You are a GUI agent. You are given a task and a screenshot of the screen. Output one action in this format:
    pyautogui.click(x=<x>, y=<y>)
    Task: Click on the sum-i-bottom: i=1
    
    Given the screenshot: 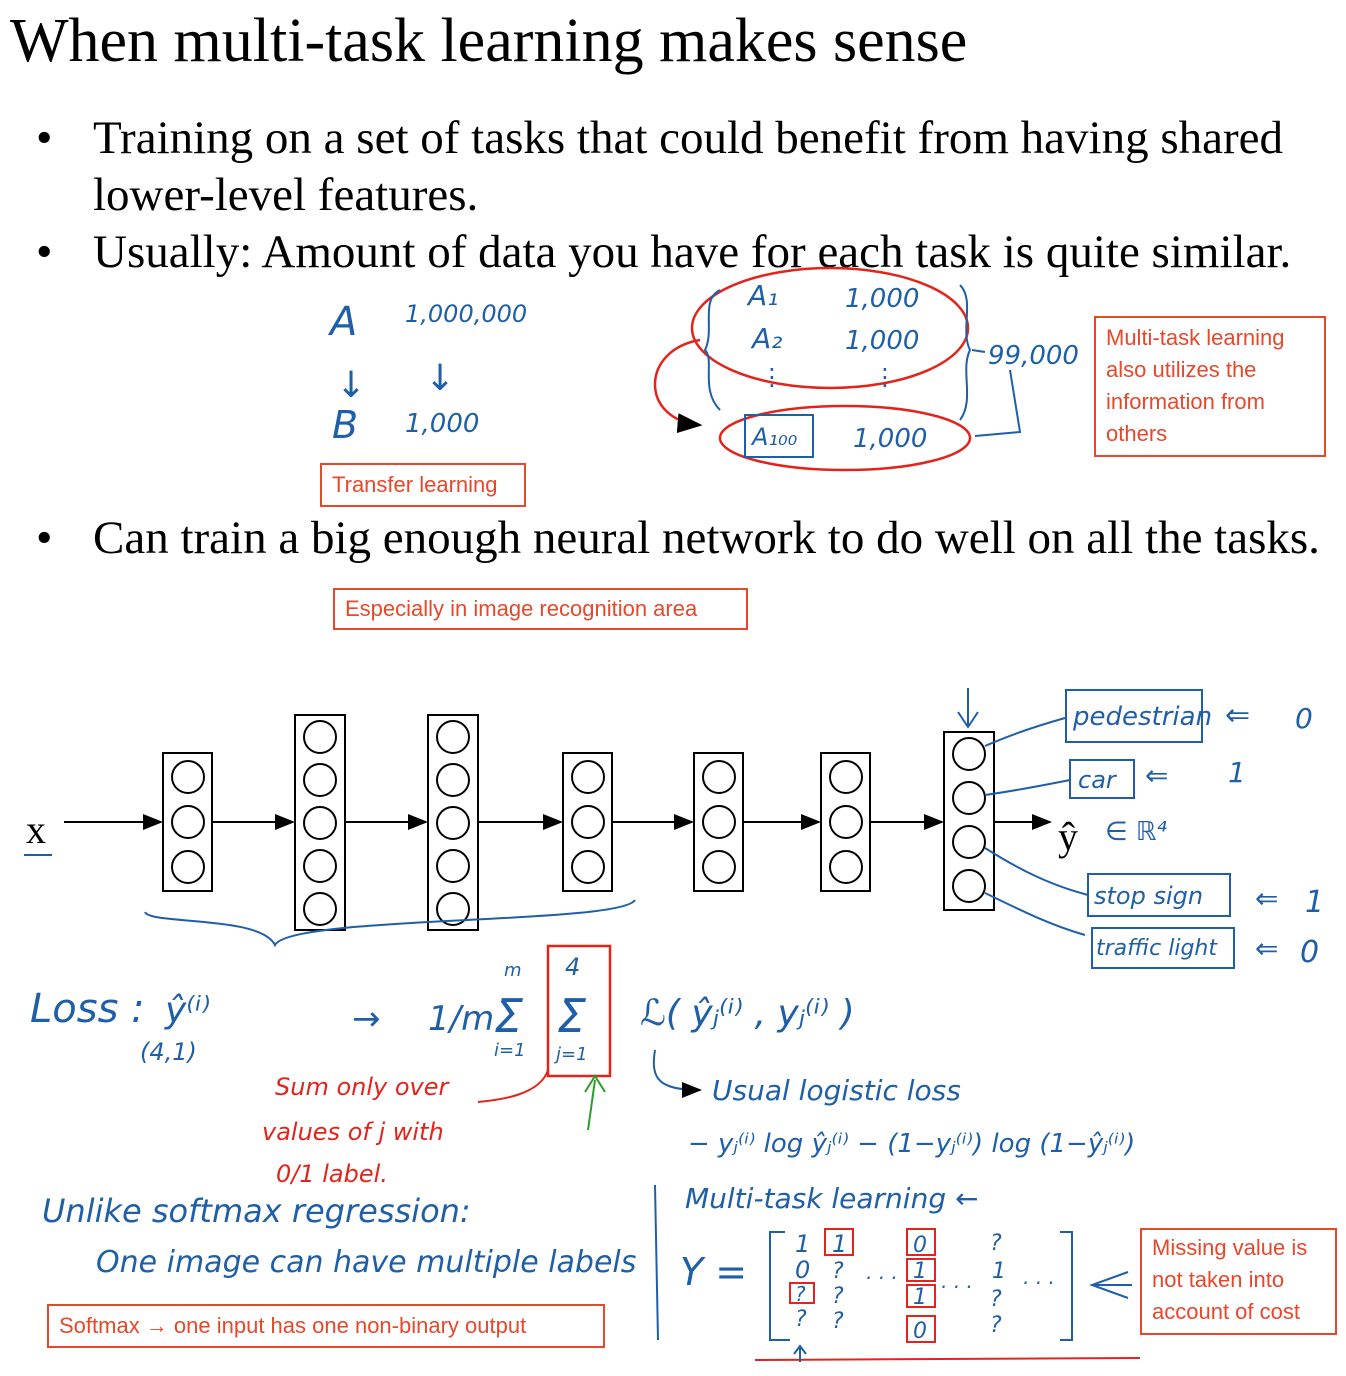 What is the action you would take?
    pyautogui.click(x=510, y=1050)
    